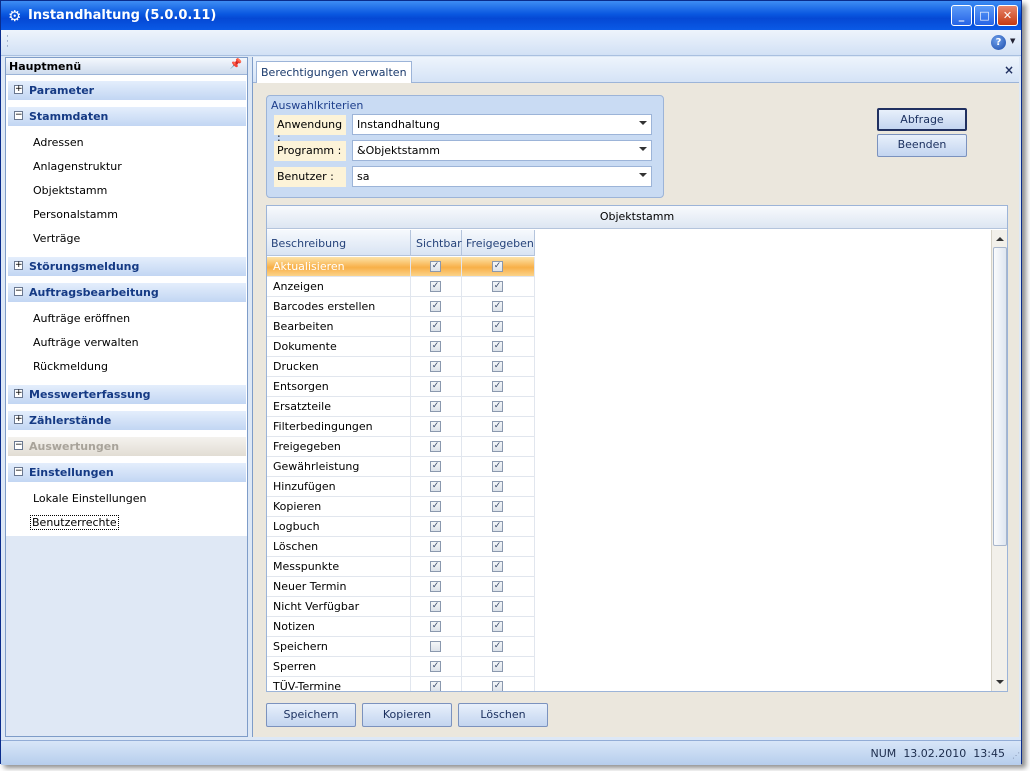 Image resolution: width=1030 pixels, height=771 pixels. I want to click on group-zaehlerstaende: + Zählerstände, so click(127, 420).